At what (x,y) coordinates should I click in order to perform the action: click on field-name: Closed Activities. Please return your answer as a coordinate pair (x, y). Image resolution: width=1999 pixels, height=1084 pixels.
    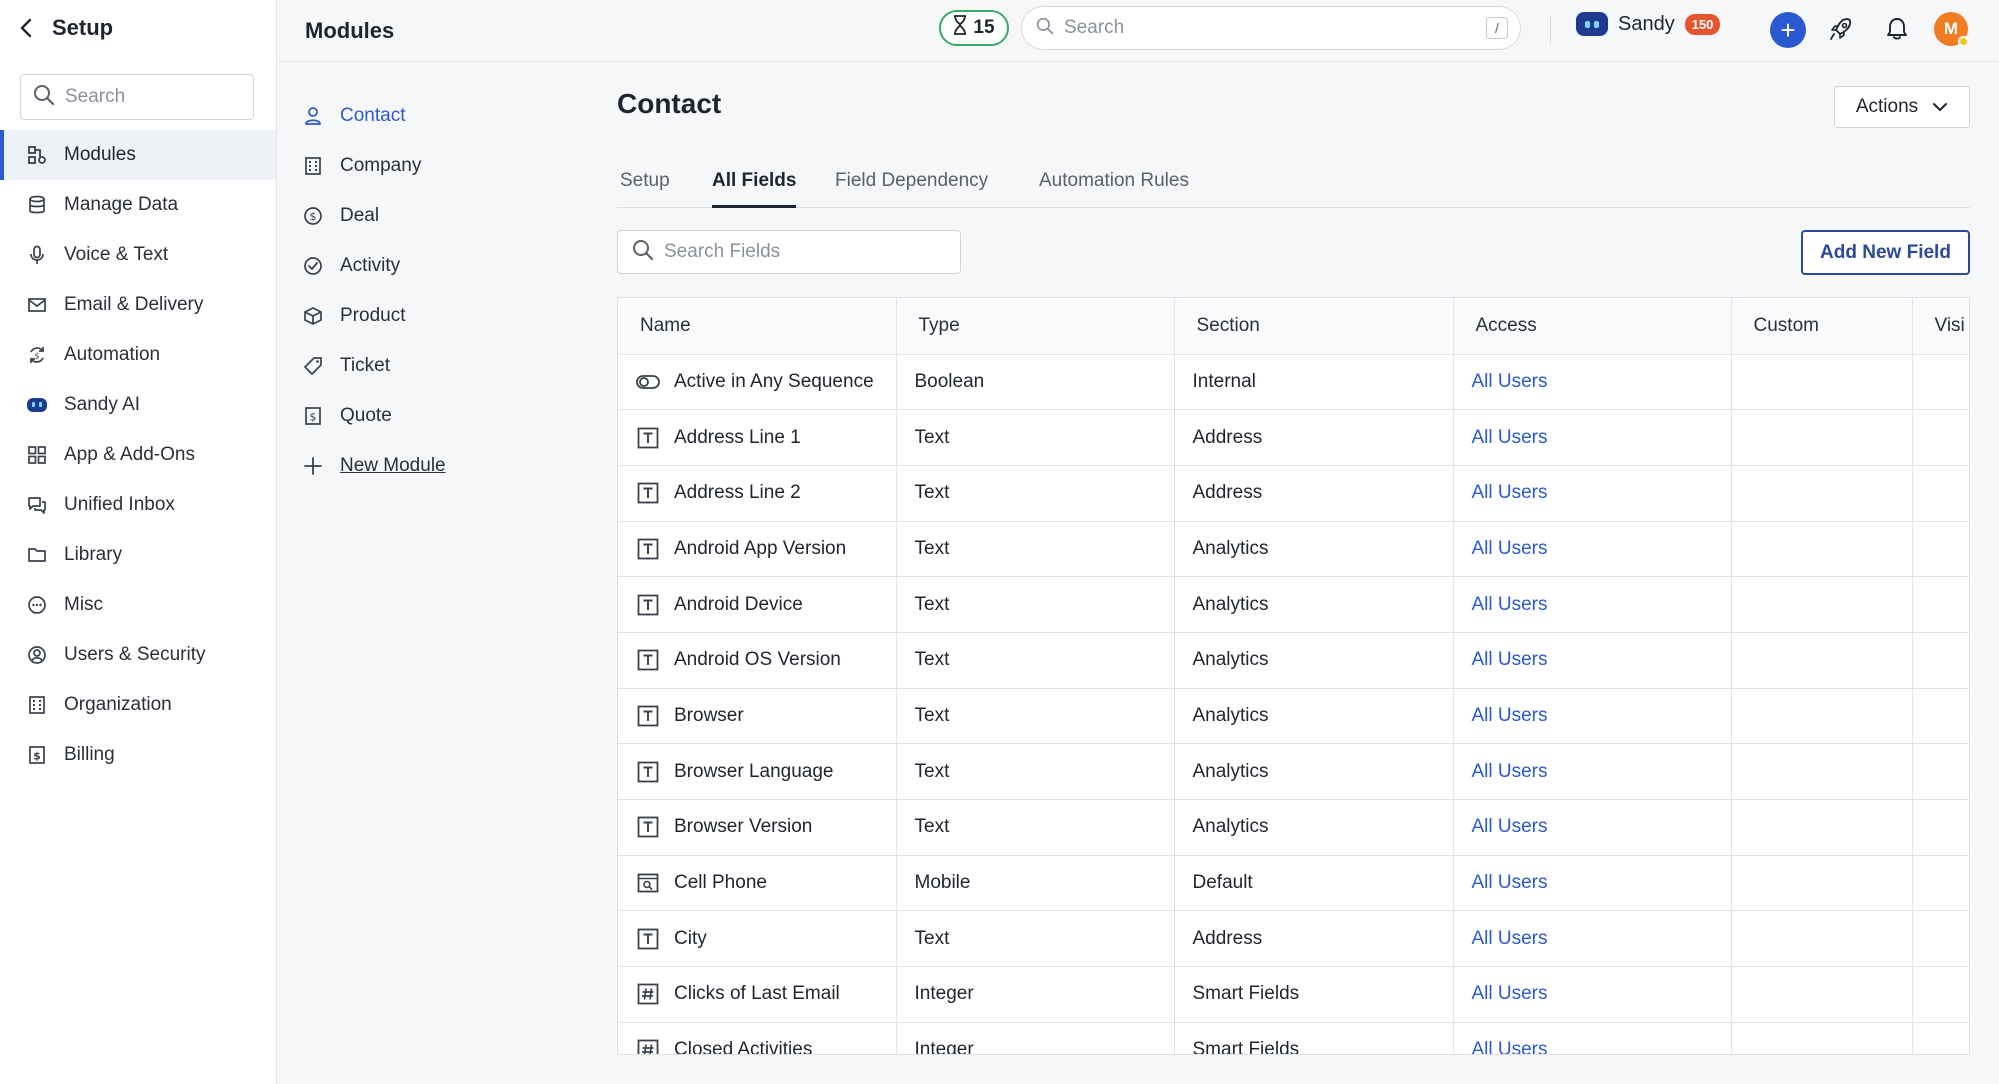
    Looking at the image, I should click on (743, 1047).